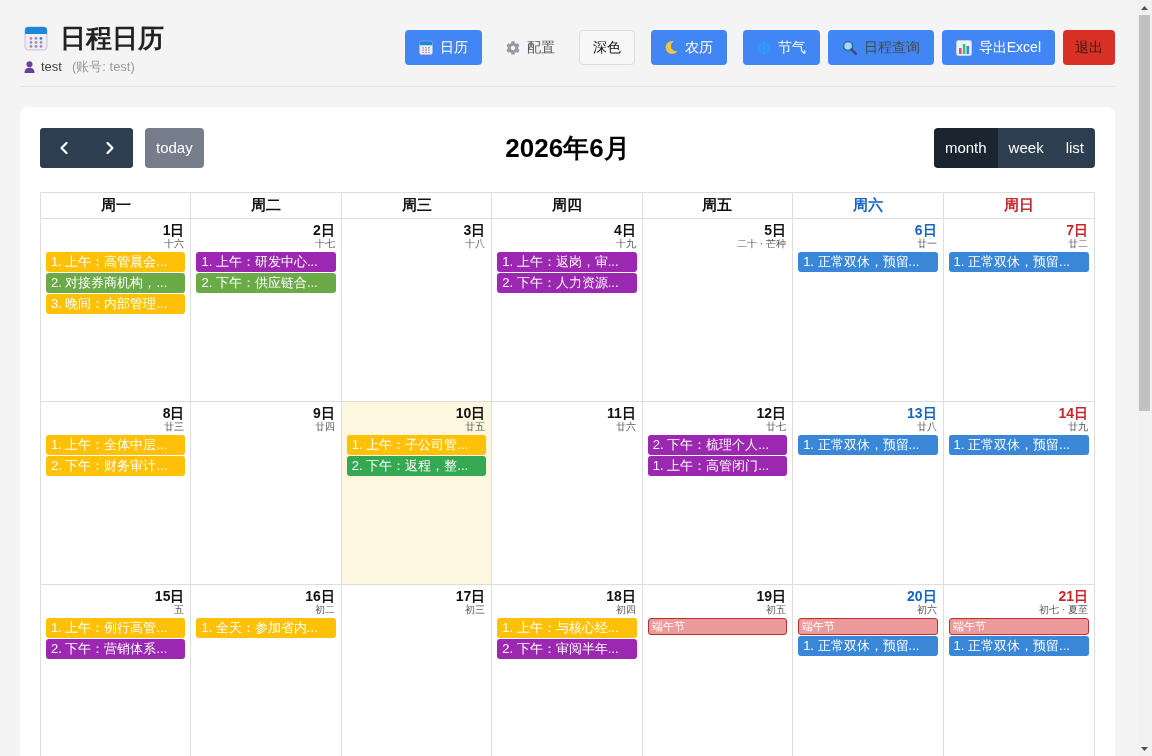 This screenshot has height=756, width=1152. I want to click on day-number: 3日, so click(474, 230).